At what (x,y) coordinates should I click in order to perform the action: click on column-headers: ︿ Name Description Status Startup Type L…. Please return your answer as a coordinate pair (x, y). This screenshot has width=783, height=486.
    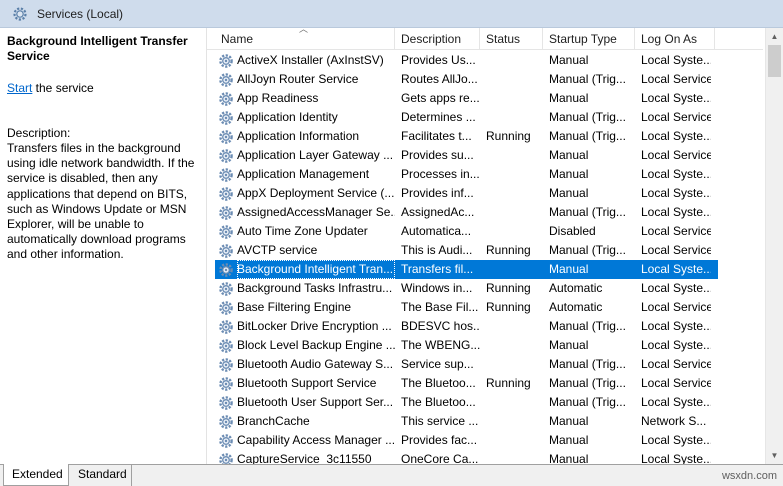
    Looking at the image, I should click on (485, 39).